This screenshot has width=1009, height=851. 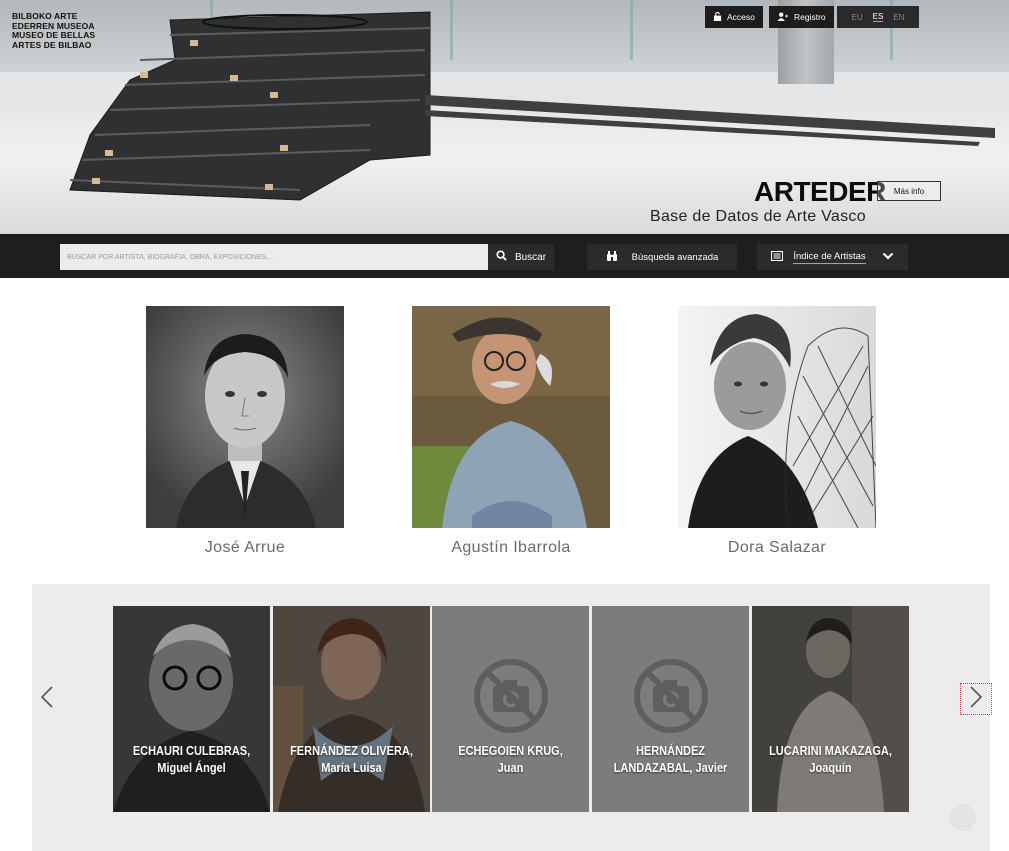 What do you see at coordinates (670, 760) in the screenshot?
I see `carousel-artist-name: HERNÁNDEZ LANDAZABAL, Javier` at bounding box center [670, 760].